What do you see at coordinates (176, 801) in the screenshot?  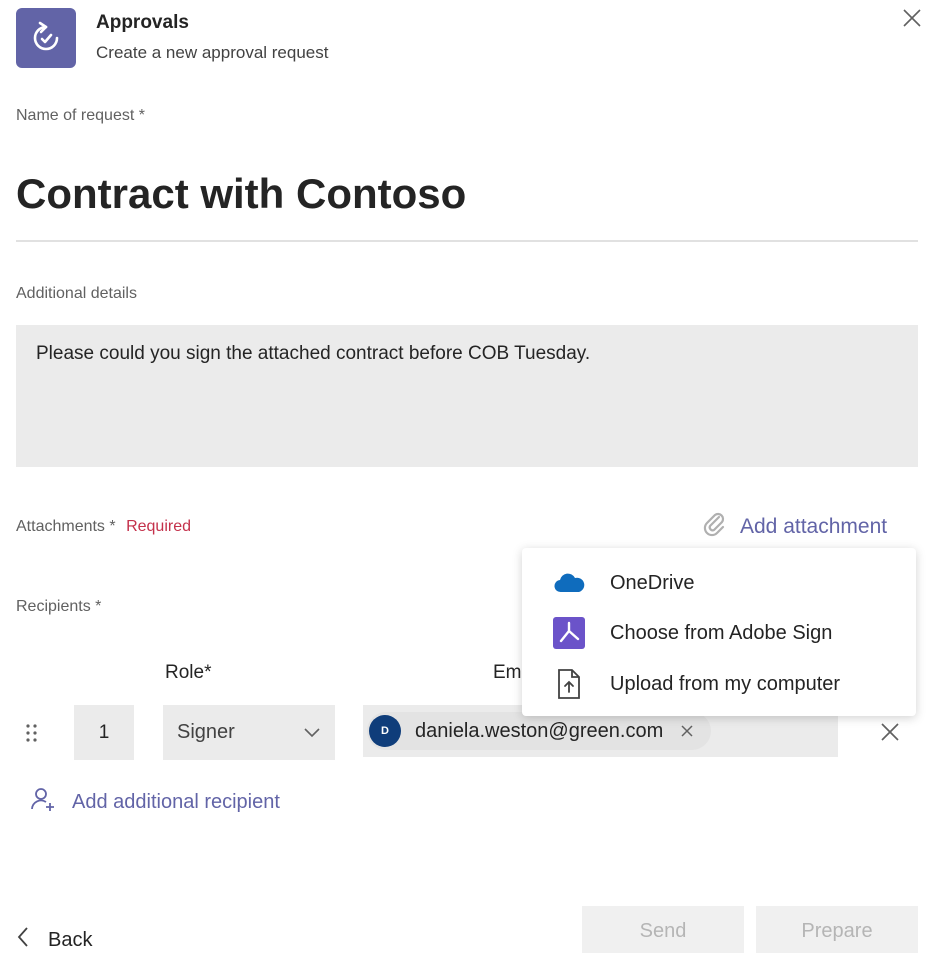 I see `add-recipient-label: Add additional recipient` at bounding box center [176, 801].